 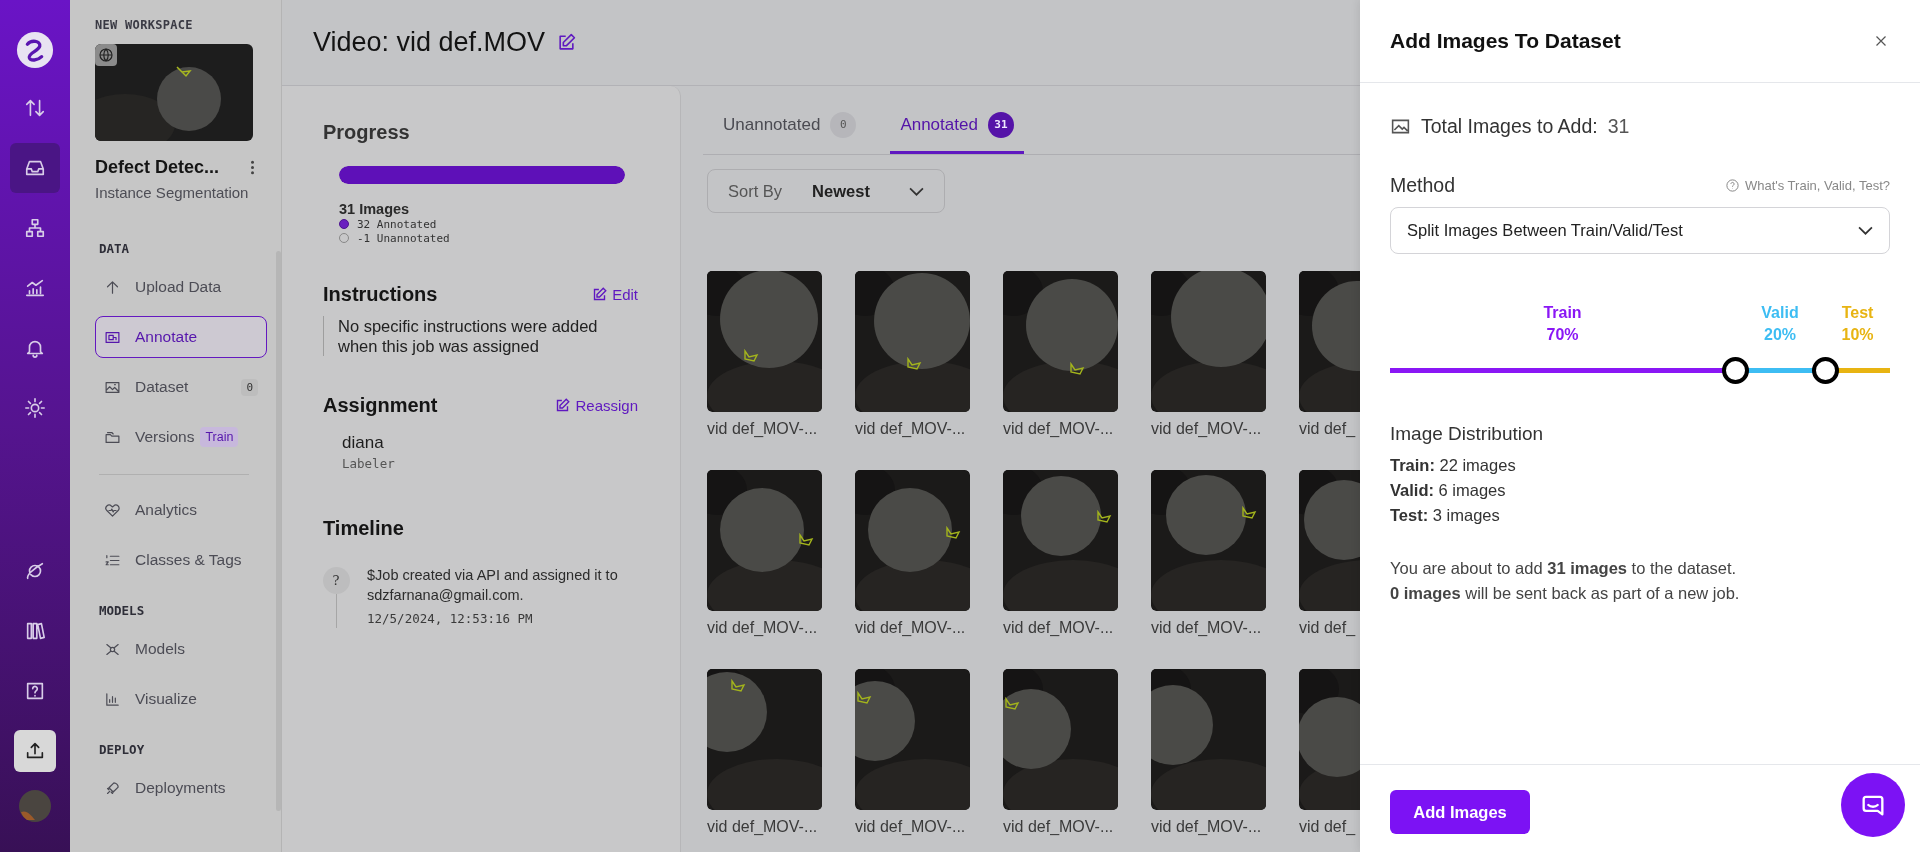 I want to click on sidebar-item: Versions Train, so click(x=181, y=437).